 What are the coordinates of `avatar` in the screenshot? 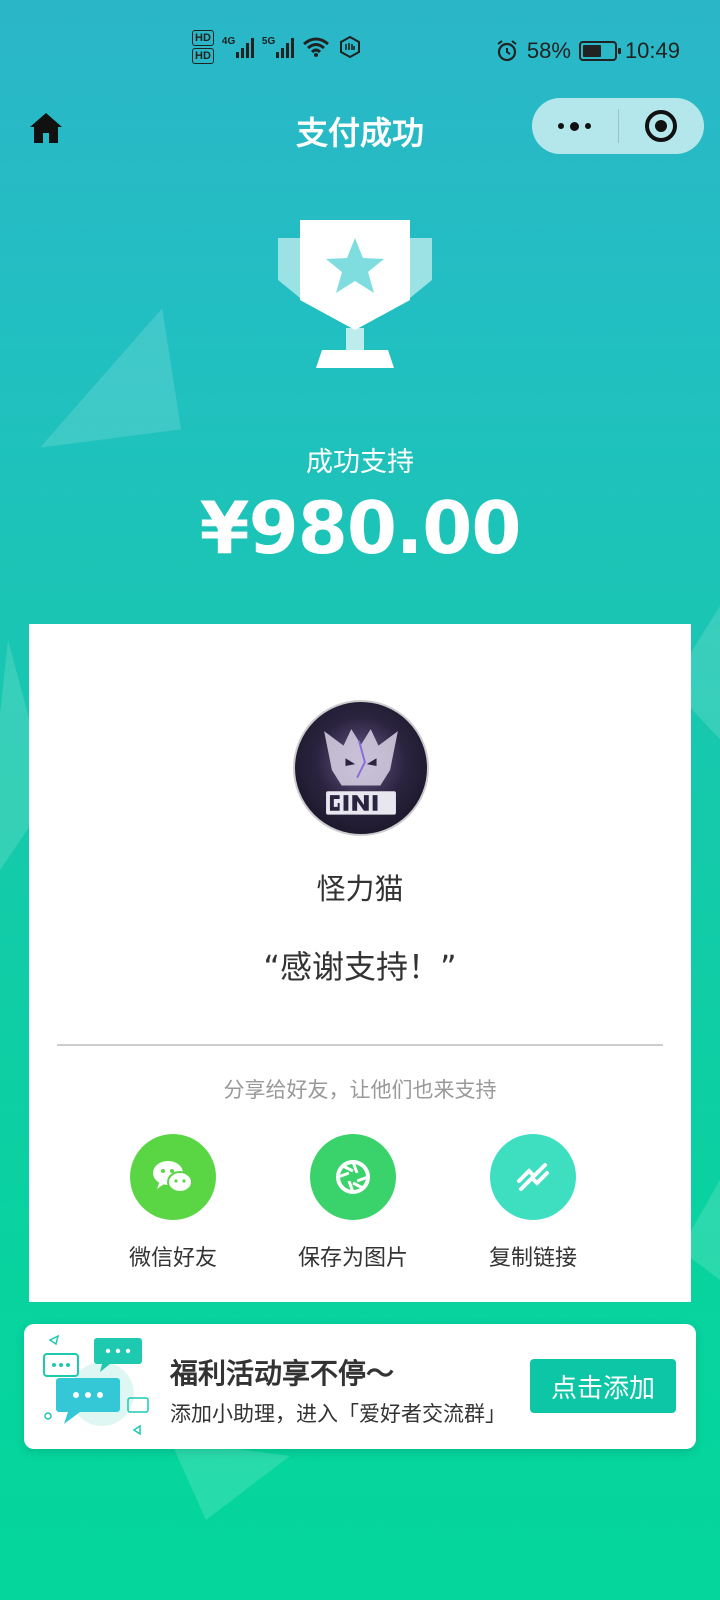 It's located at (361, 768).